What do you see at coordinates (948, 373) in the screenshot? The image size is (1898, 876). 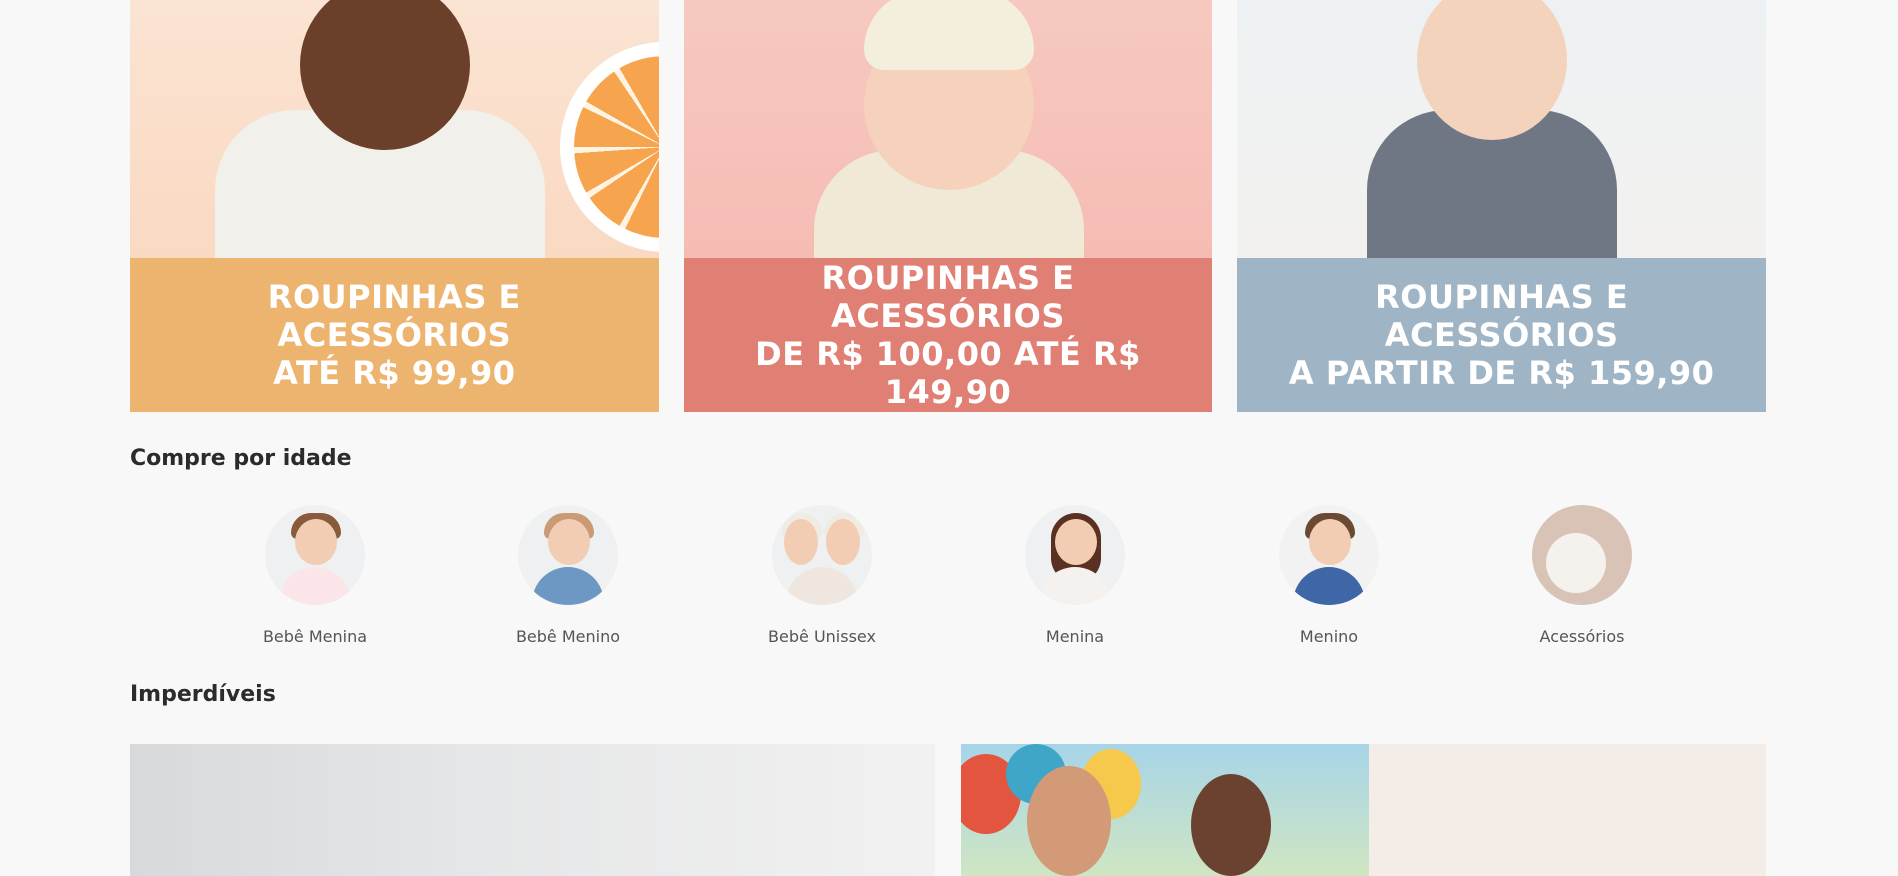 I see `promo-line2: DE R$ 100,00 ATÉ R$ 149,90` at bounding box center [948, 373].